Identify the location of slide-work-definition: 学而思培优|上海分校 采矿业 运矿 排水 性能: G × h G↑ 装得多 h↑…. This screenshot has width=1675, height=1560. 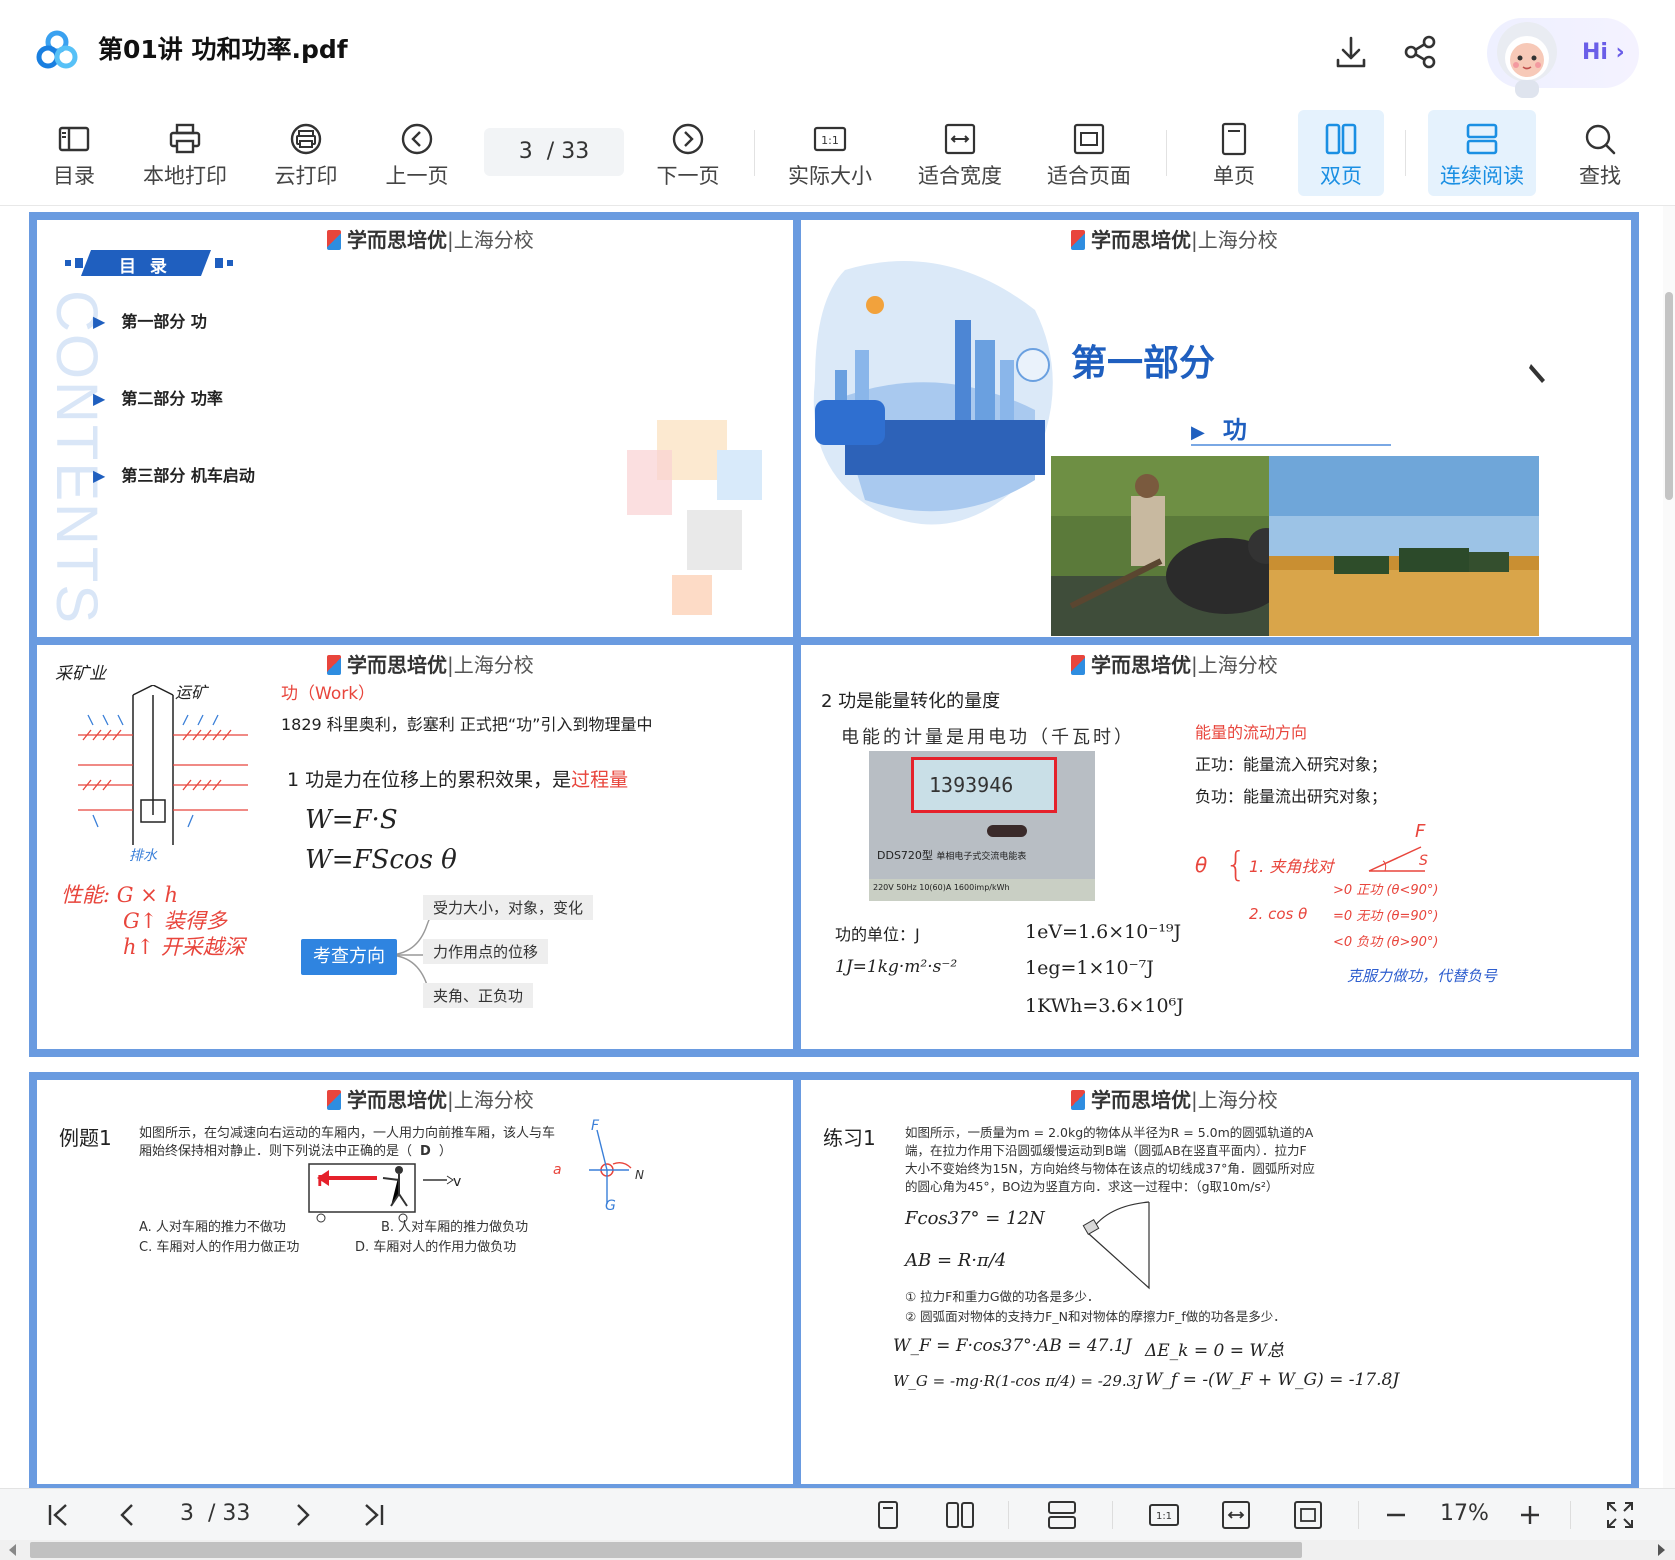
(427, 847).